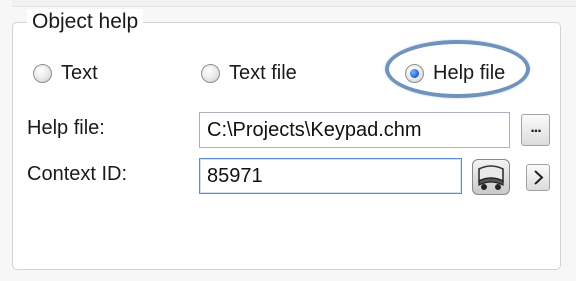  What do you see at coordinates (330, 176) in the screenshot?
I see `context-id-input: 85971` at bounding box center [330, 176].